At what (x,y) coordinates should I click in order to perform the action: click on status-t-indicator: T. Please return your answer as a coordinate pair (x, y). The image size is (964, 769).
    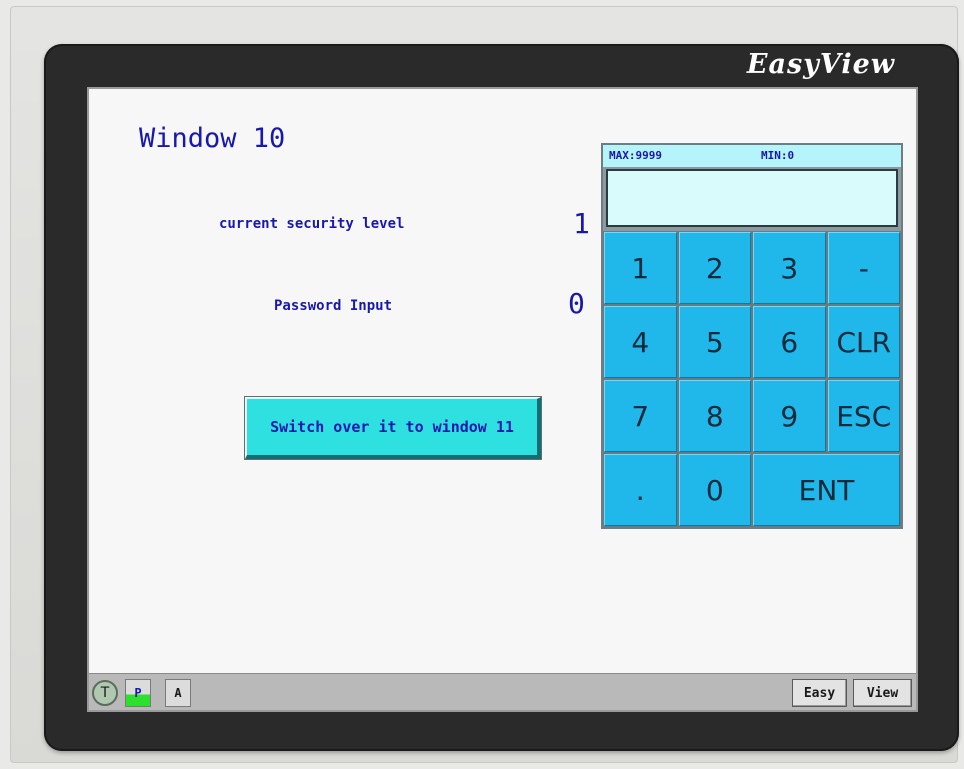
    Looking at the image, I should click on (105, 693).